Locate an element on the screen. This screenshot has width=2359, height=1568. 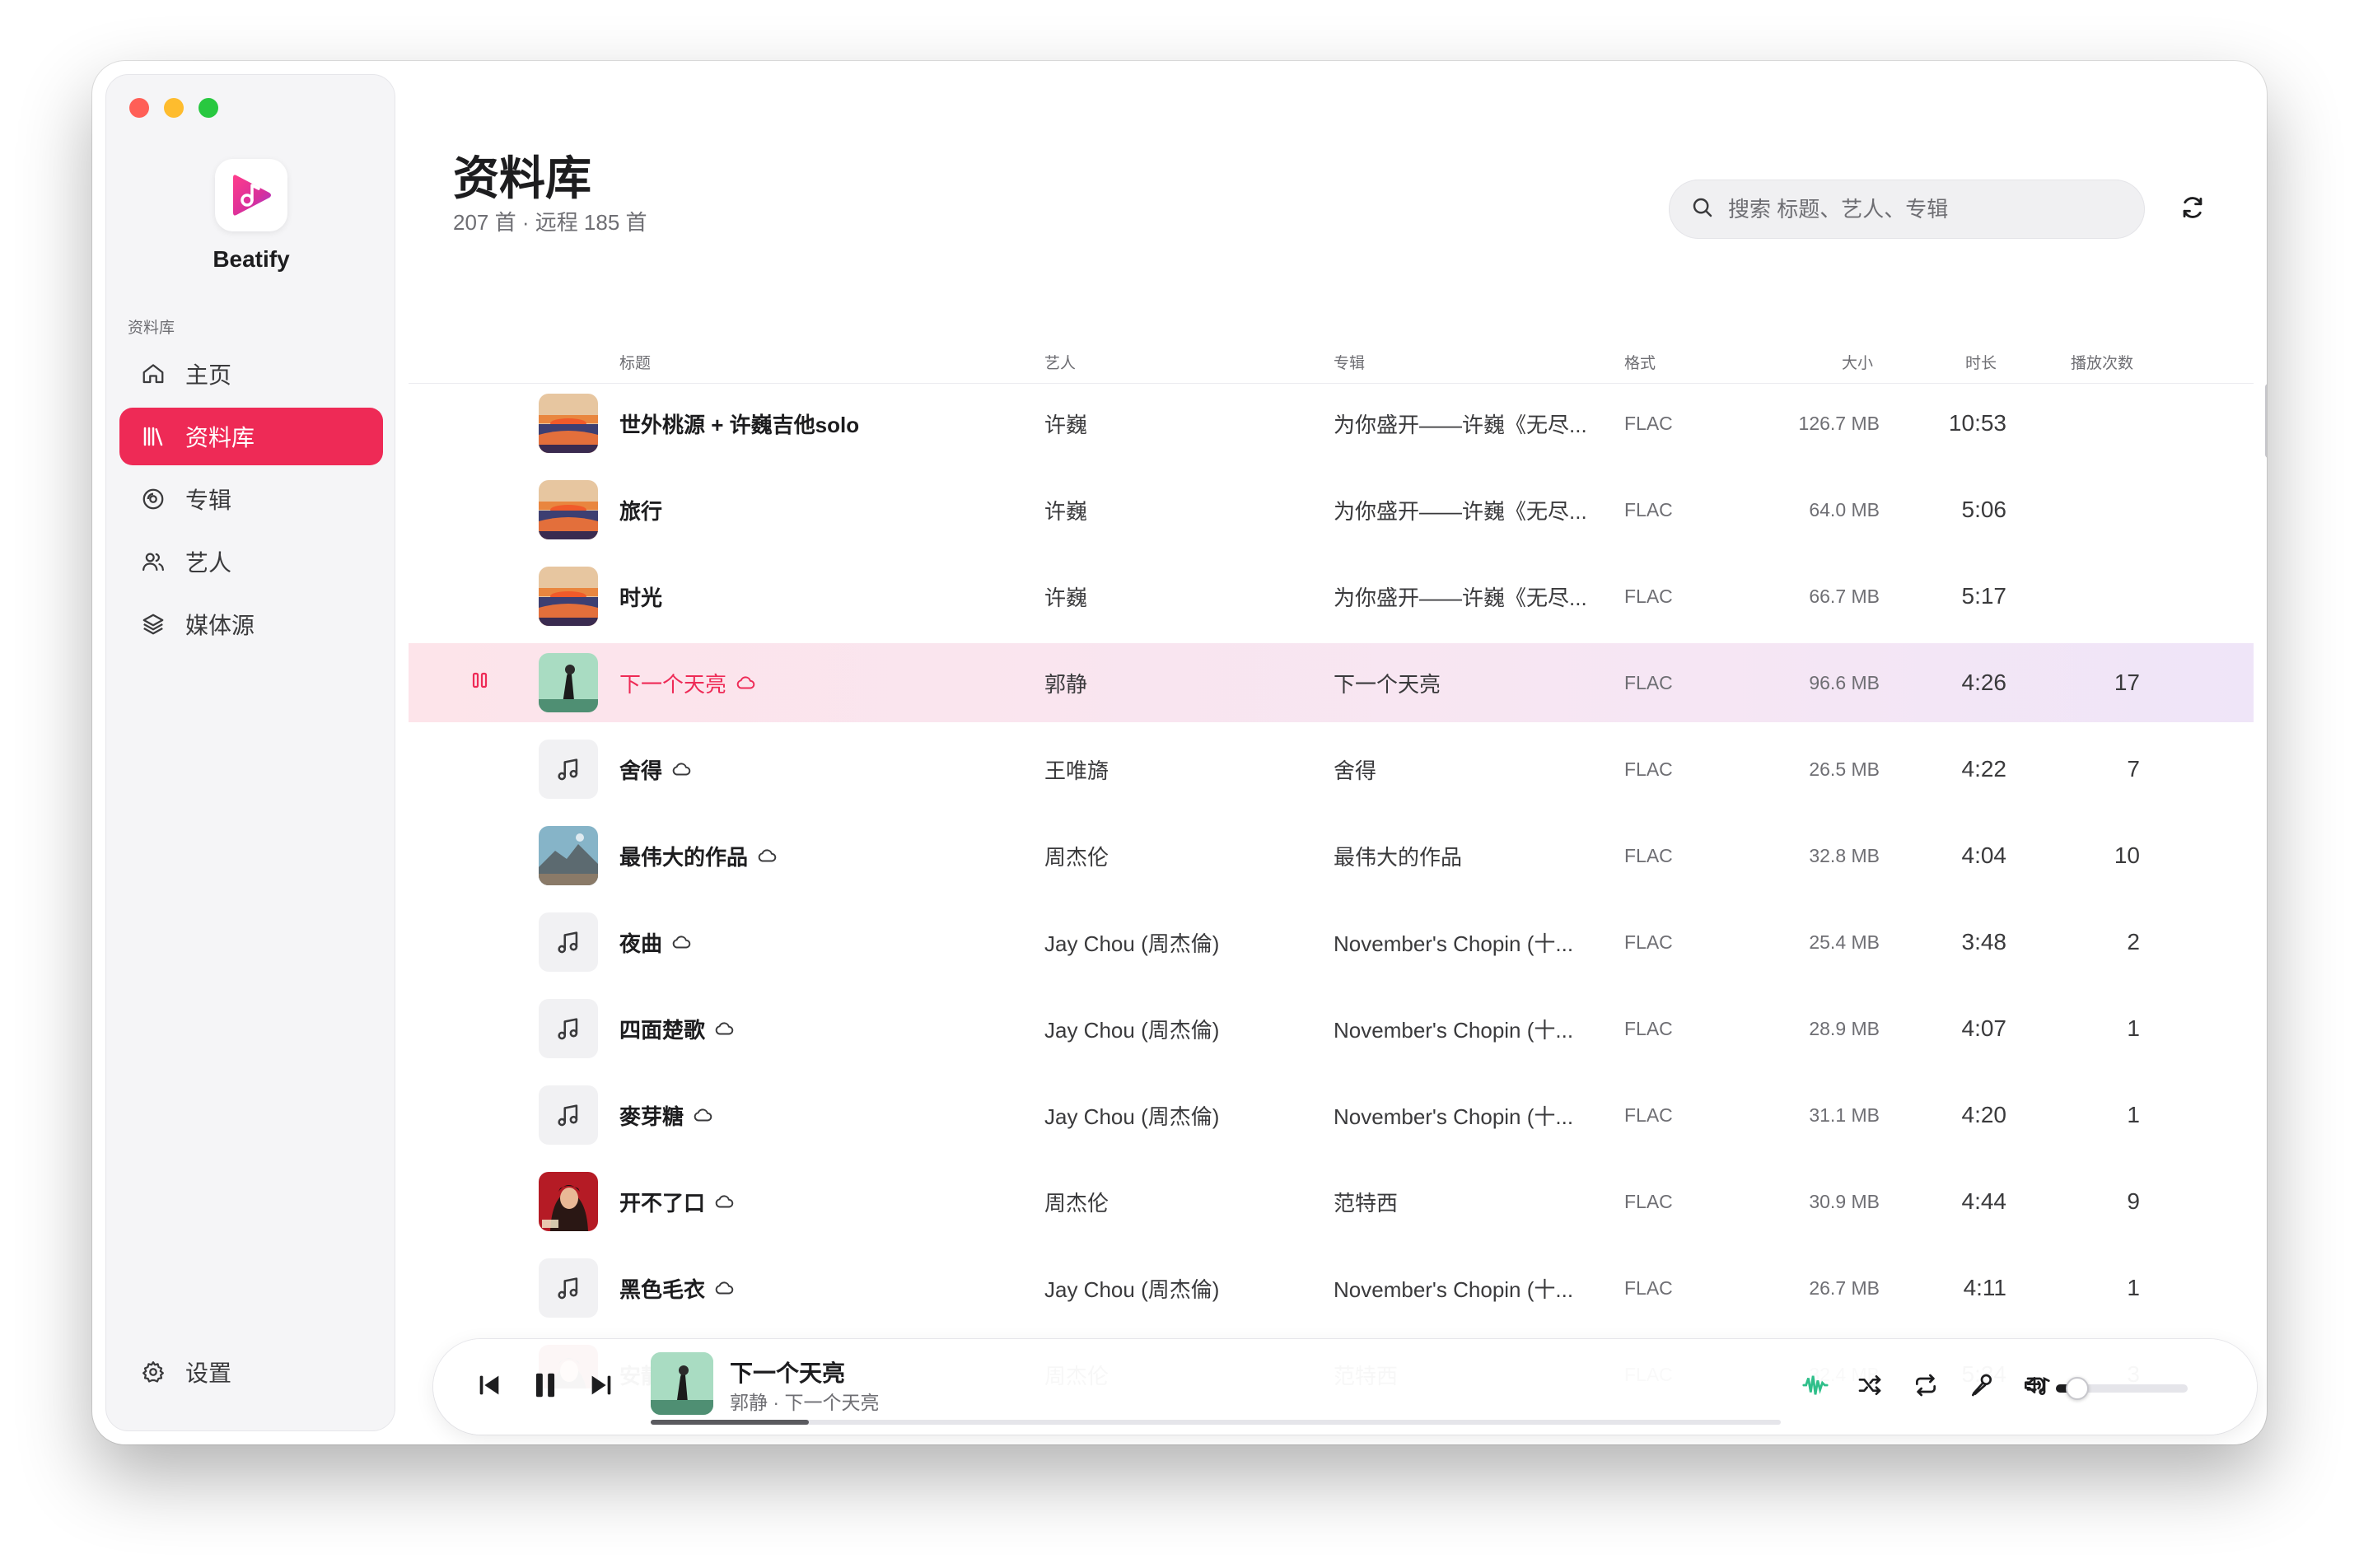
track-duration: 10:53 is located at coordinates (1977, 423).